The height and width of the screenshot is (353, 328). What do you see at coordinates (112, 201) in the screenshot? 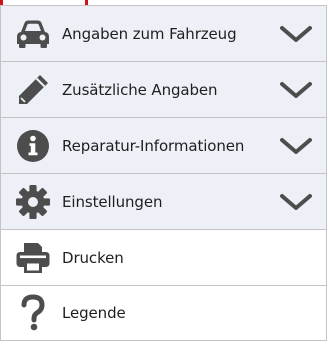
I see `menu-item-label: Einstellungen` at bounding box center [112, 201].